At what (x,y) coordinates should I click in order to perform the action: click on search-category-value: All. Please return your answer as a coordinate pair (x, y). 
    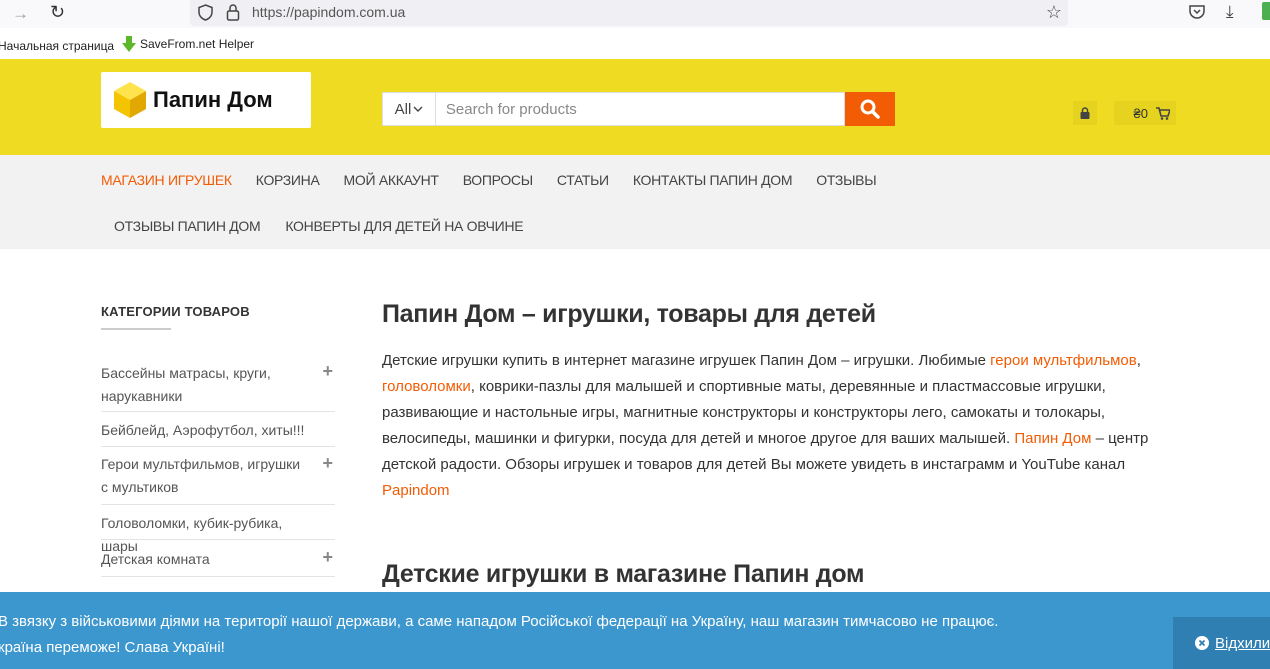
    Looking at the image, I should click on (403, 109).